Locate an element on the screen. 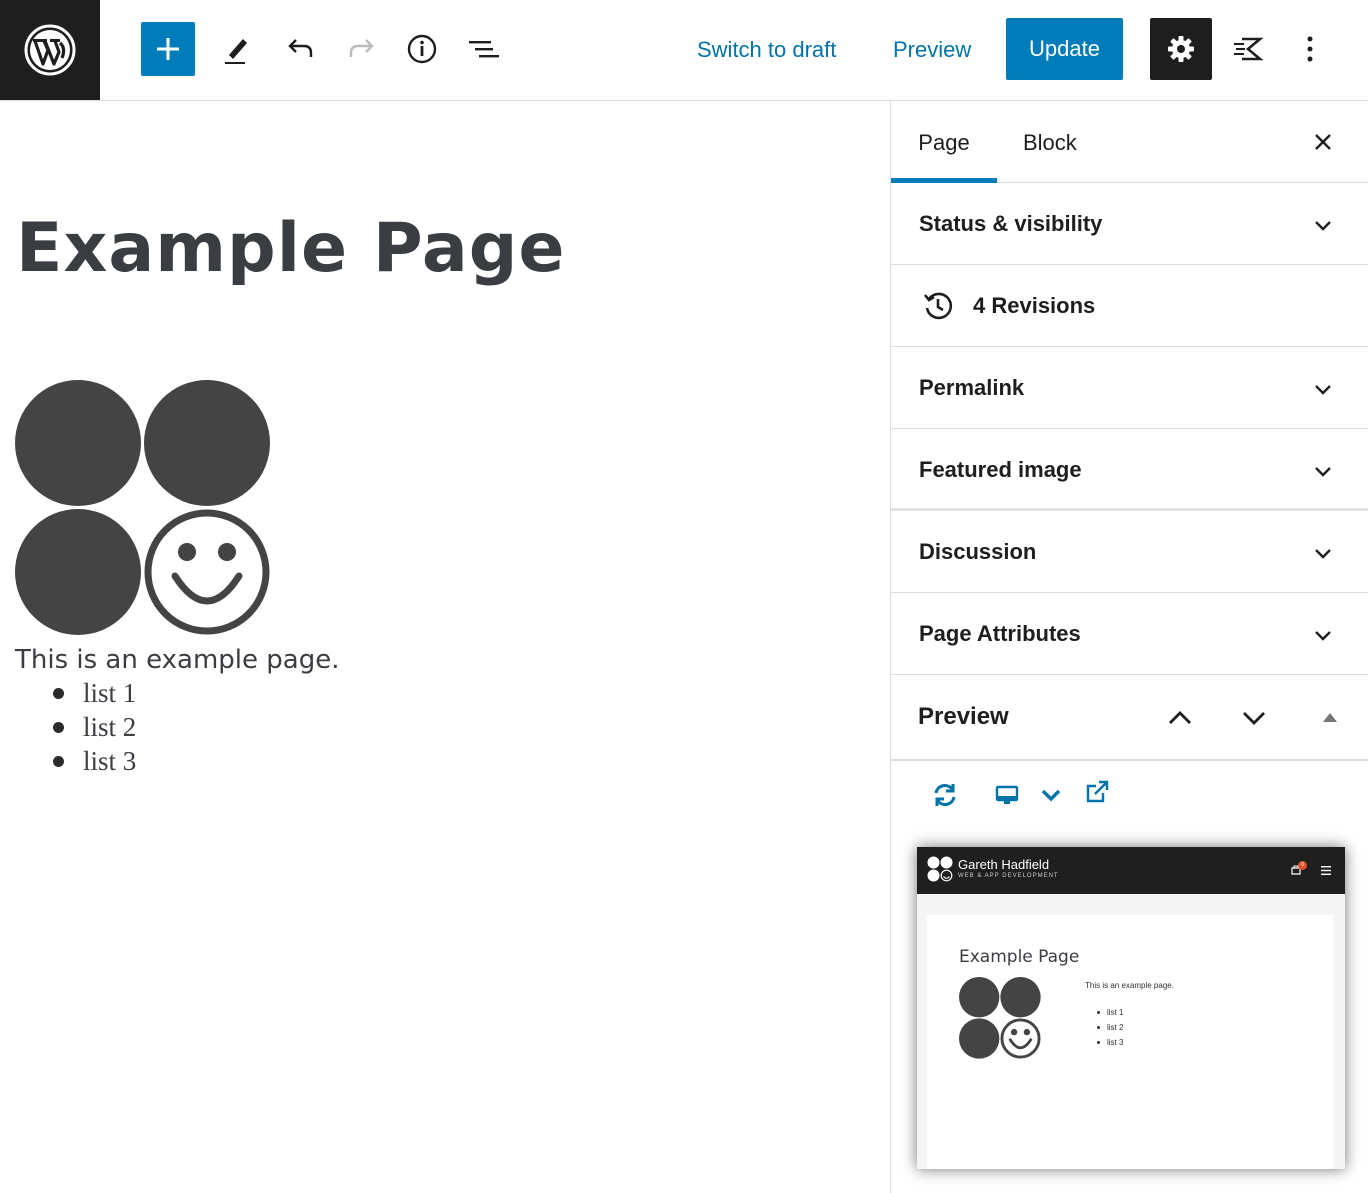 This screenshot has height=1193, width=1368. redo-button is located at coordinates (362, 49).